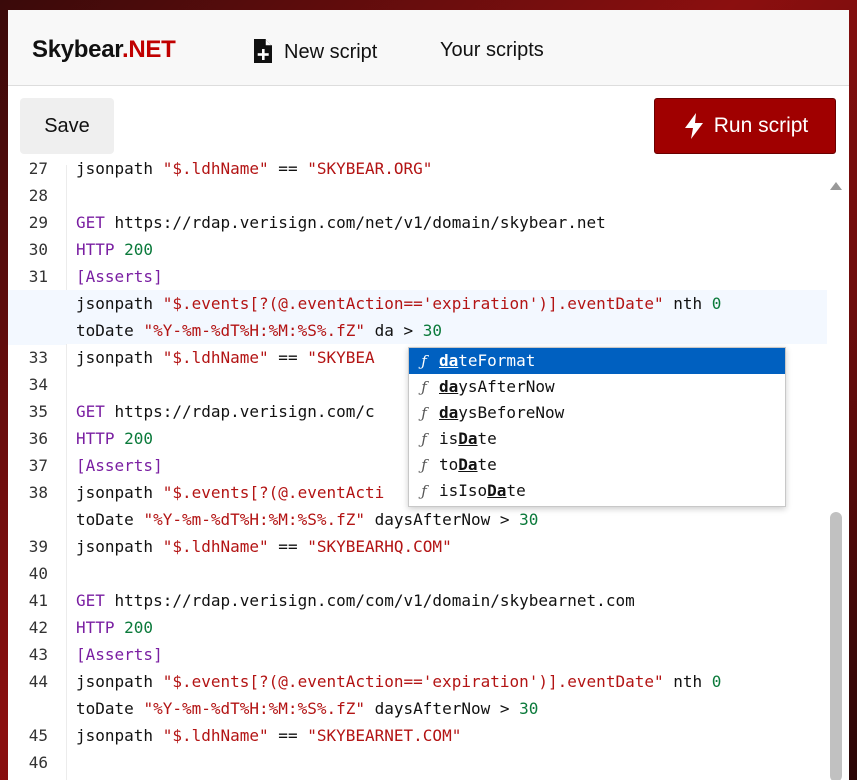  I want to click on line-number: 42, so click(38, 627).